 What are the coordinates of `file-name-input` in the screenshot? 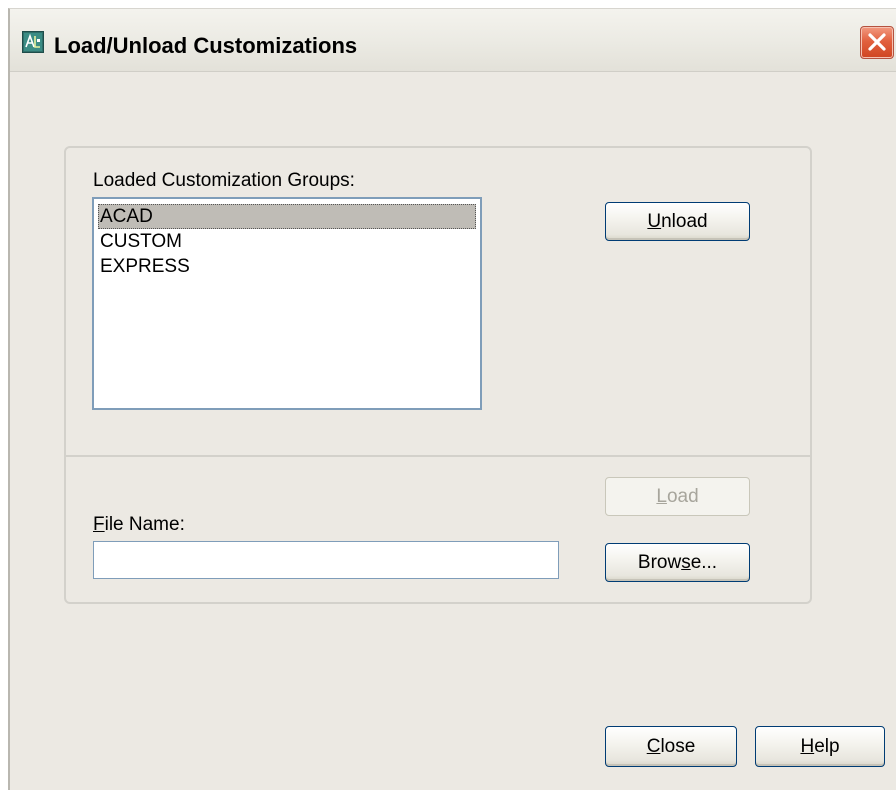 It's located at (326, 560).